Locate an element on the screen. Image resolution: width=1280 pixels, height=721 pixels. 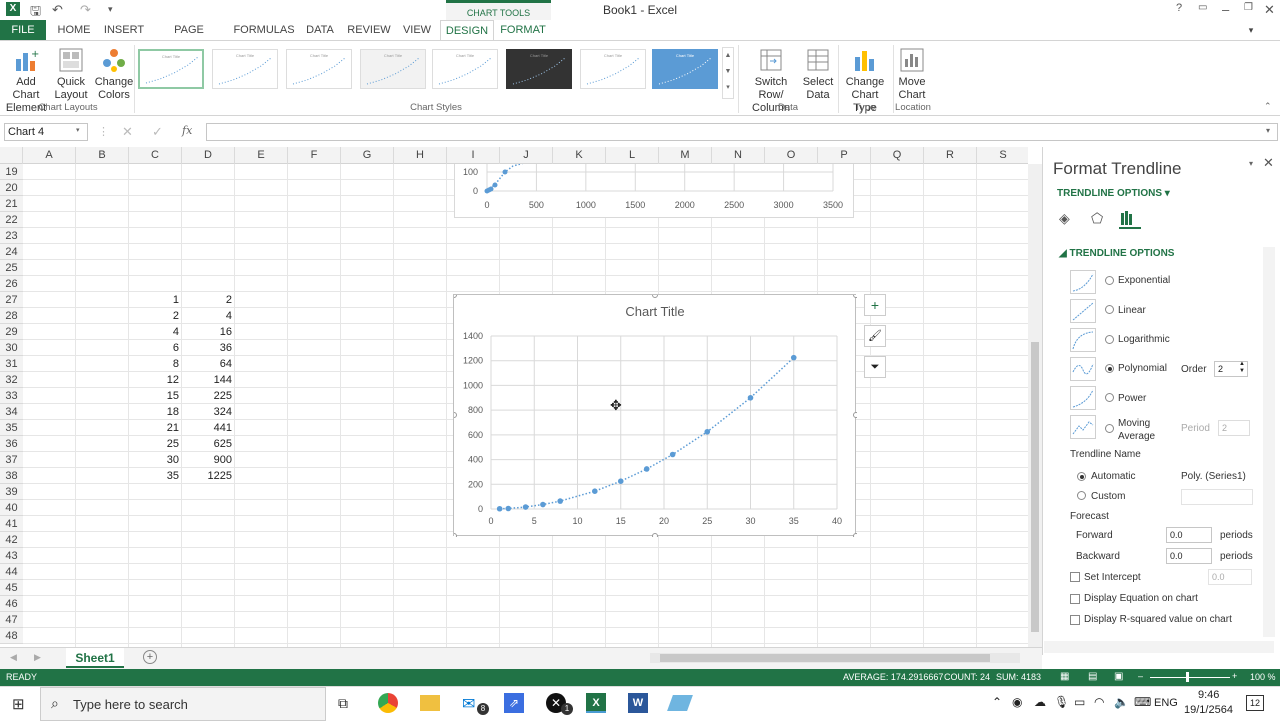
column-header: E is located at coordinates (261, 155).